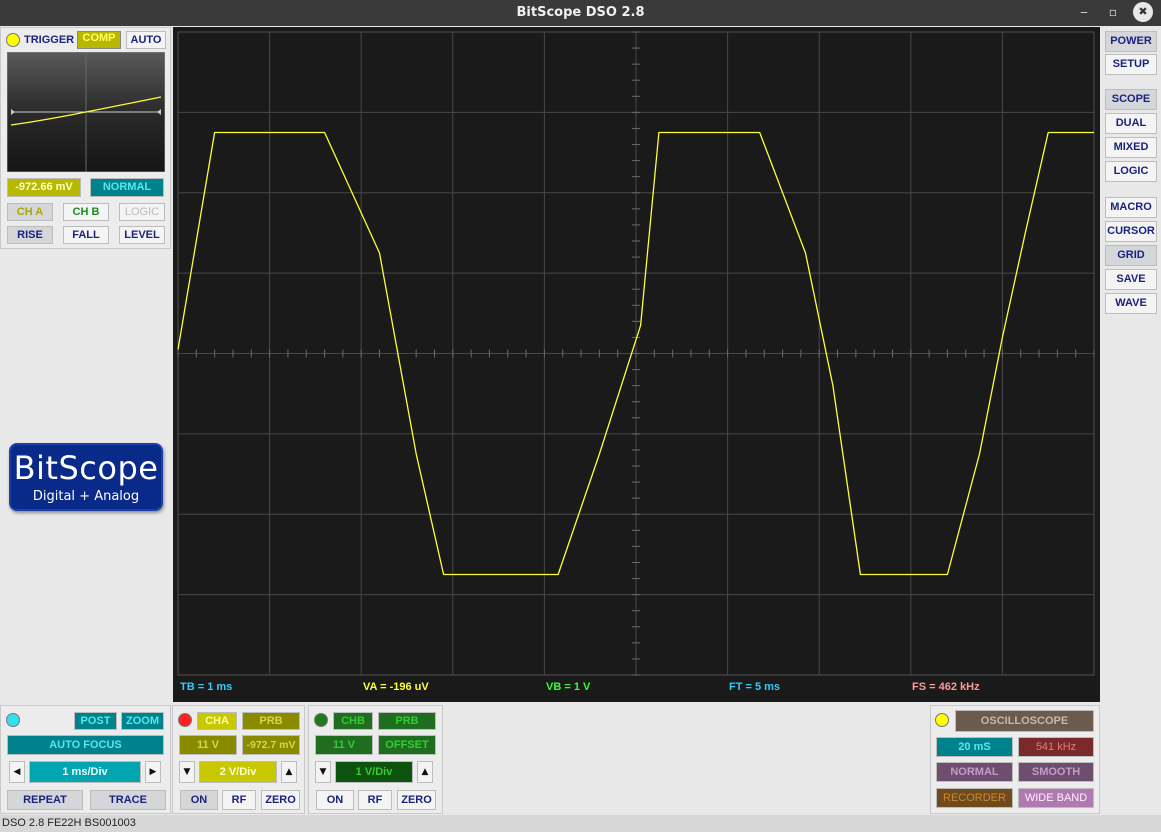  What do you see at coordinates (128, 800) in the screenshot?
I see `trace-button: TRACE` at bounding box center [128, 800].